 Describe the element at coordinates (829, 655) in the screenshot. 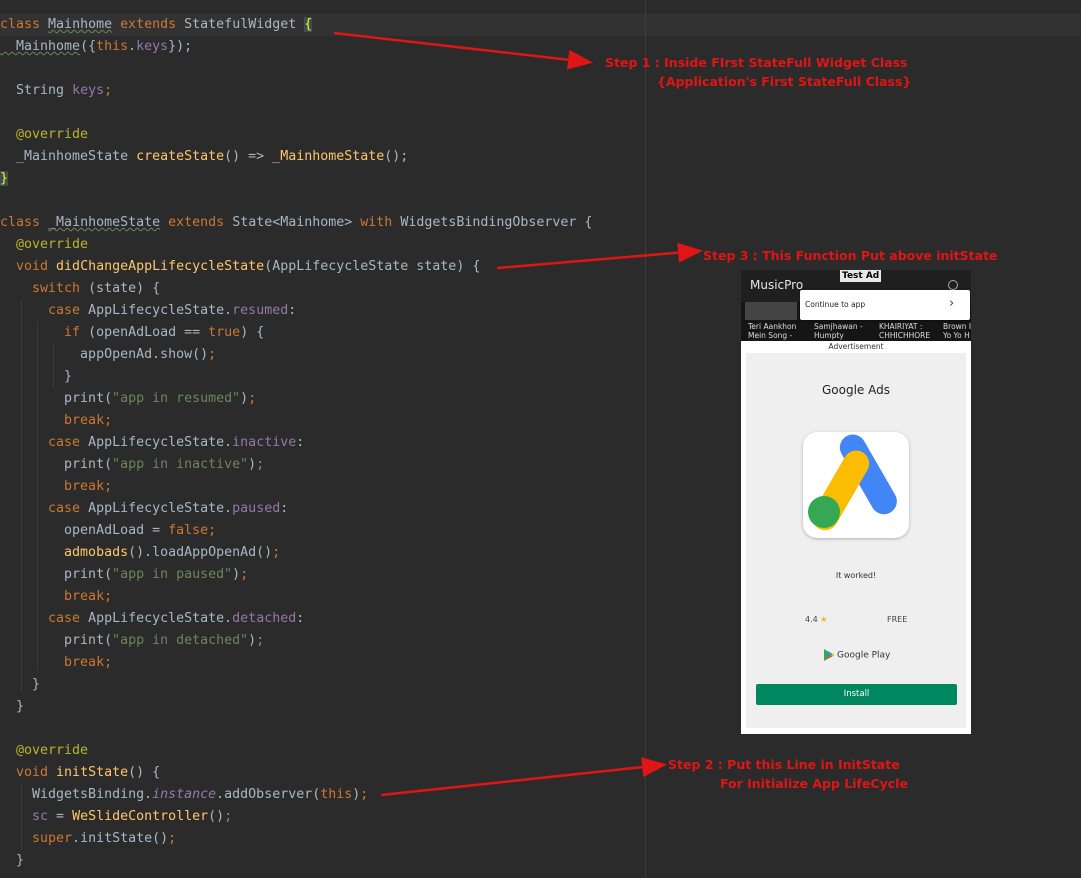

I see `google-play-icon` at that location.